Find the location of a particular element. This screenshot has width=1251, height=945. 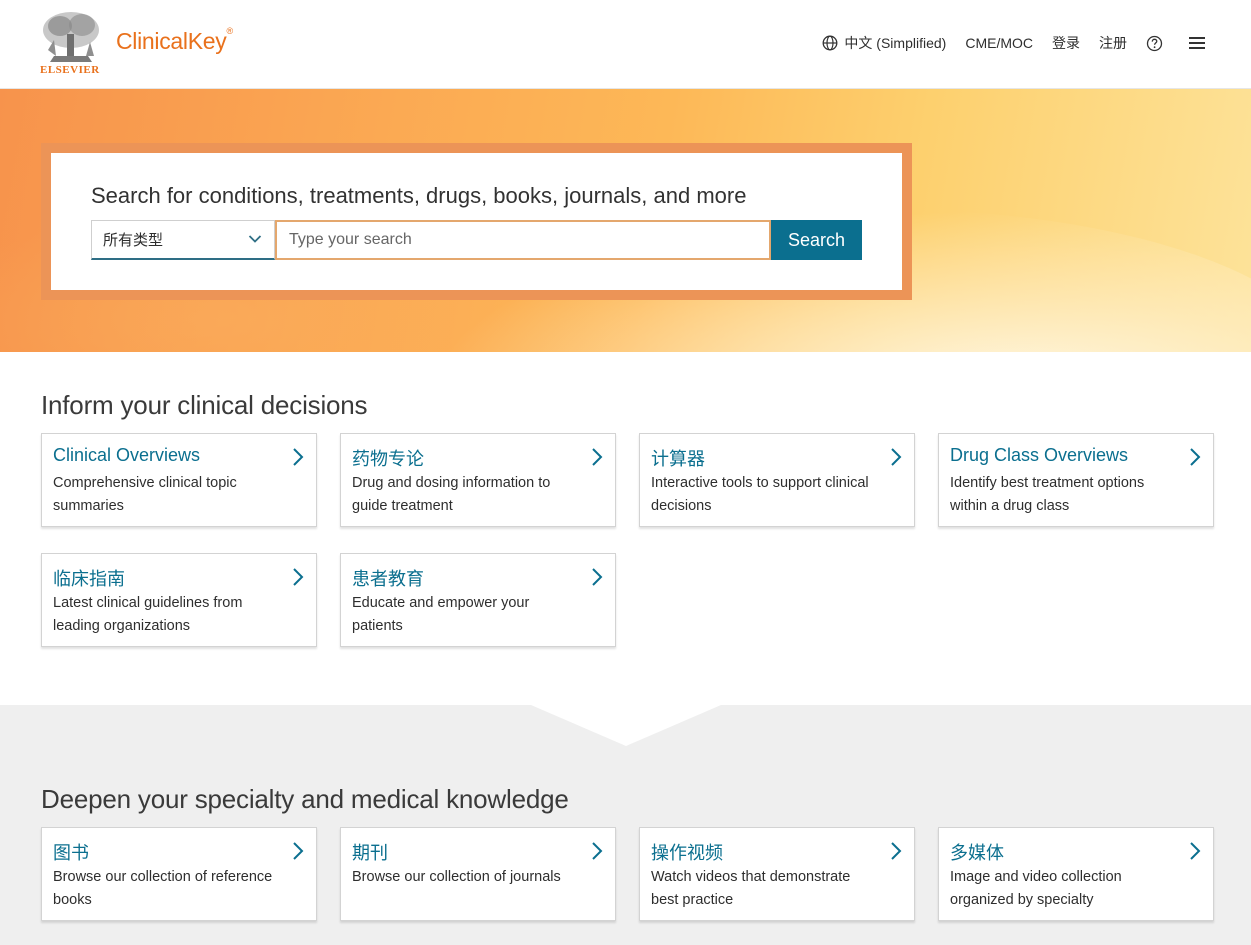

card-title: 计算器 is located at coordinates (678, 459).